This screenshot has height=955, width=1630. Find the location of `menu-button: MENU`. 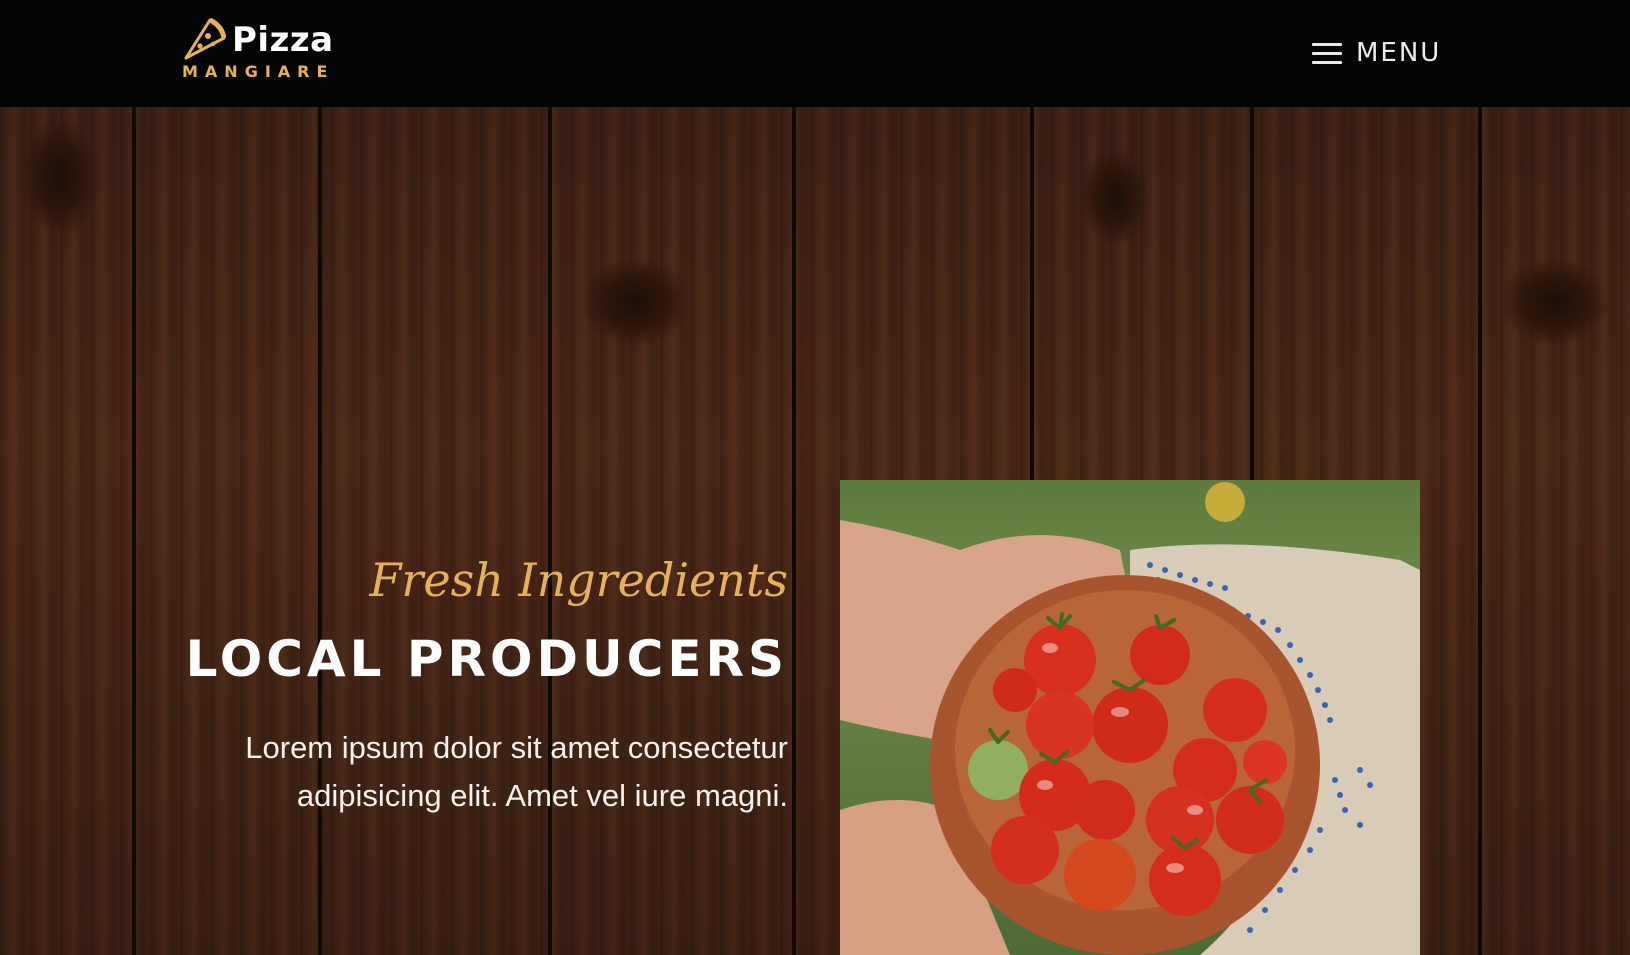

menu-button: MENU is located at coordinates (1380, 53).